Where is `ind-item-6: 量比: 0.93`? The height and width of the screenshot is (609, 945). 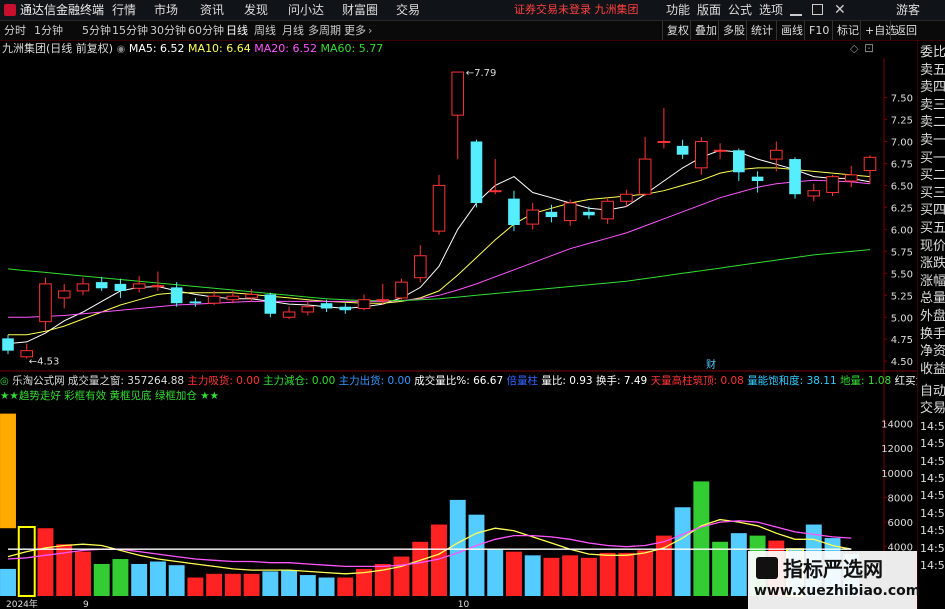
ind-item-6: 量比: 0.93 is located at coordinates (567, 381).